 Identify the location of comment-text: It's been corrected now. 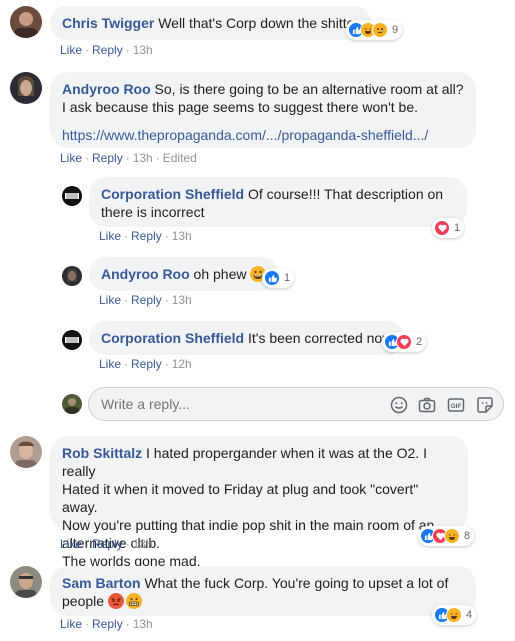
(318, 338).